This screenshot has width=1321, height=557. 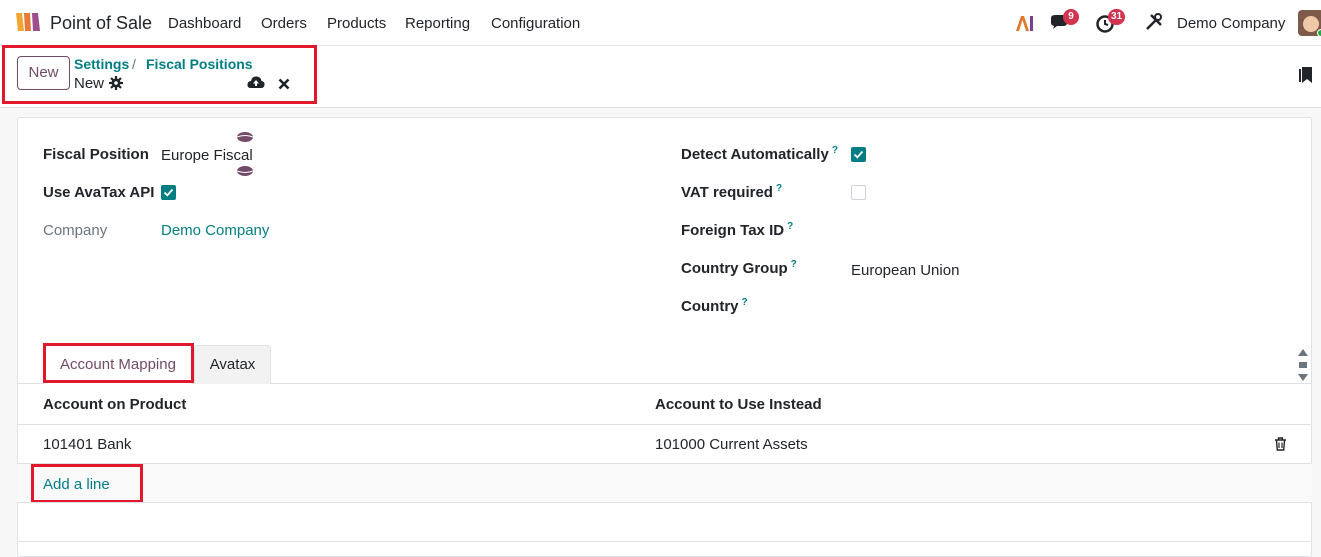 What do you see at coordinates (664, 541) in the screenshot?
I see `empty-row-divider` at bounding box center [664, 541].